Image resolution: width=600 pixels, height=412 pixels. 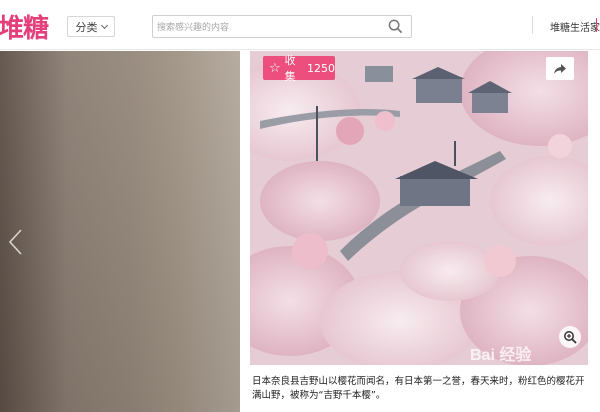 I want to click on header-accent-divider, so click(x=596, y=25).